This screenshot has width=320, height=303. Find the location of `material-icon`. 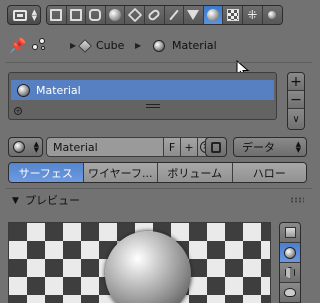

material-icon is located at coordinates (213, 15).